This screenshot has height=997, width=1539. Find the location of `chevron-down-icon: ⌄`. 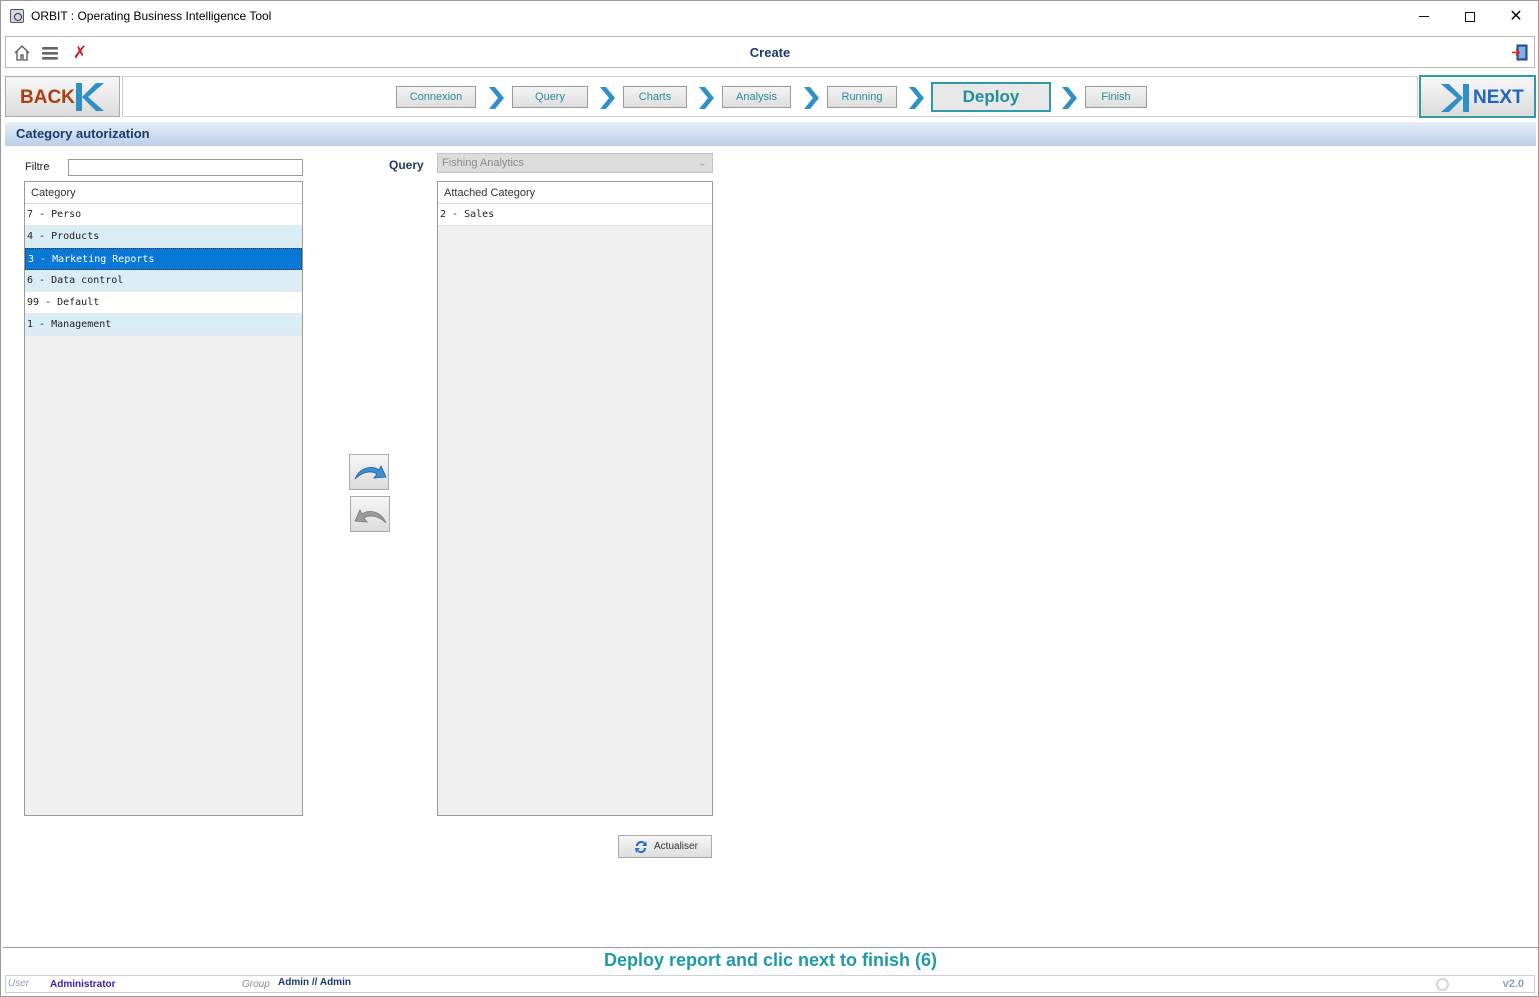

chevron-down-icon: ⌄ is located at coordinates (702, 163).